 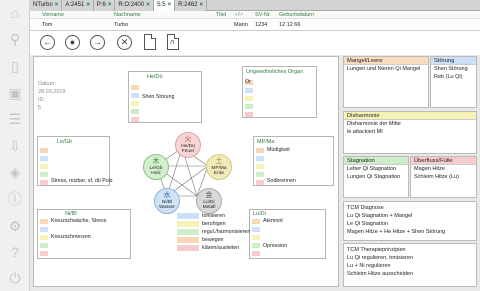 What do you see at coordinates (15, 252) in the screenshot?
I see `help-icon: ?` at bounding box center [15, 252].